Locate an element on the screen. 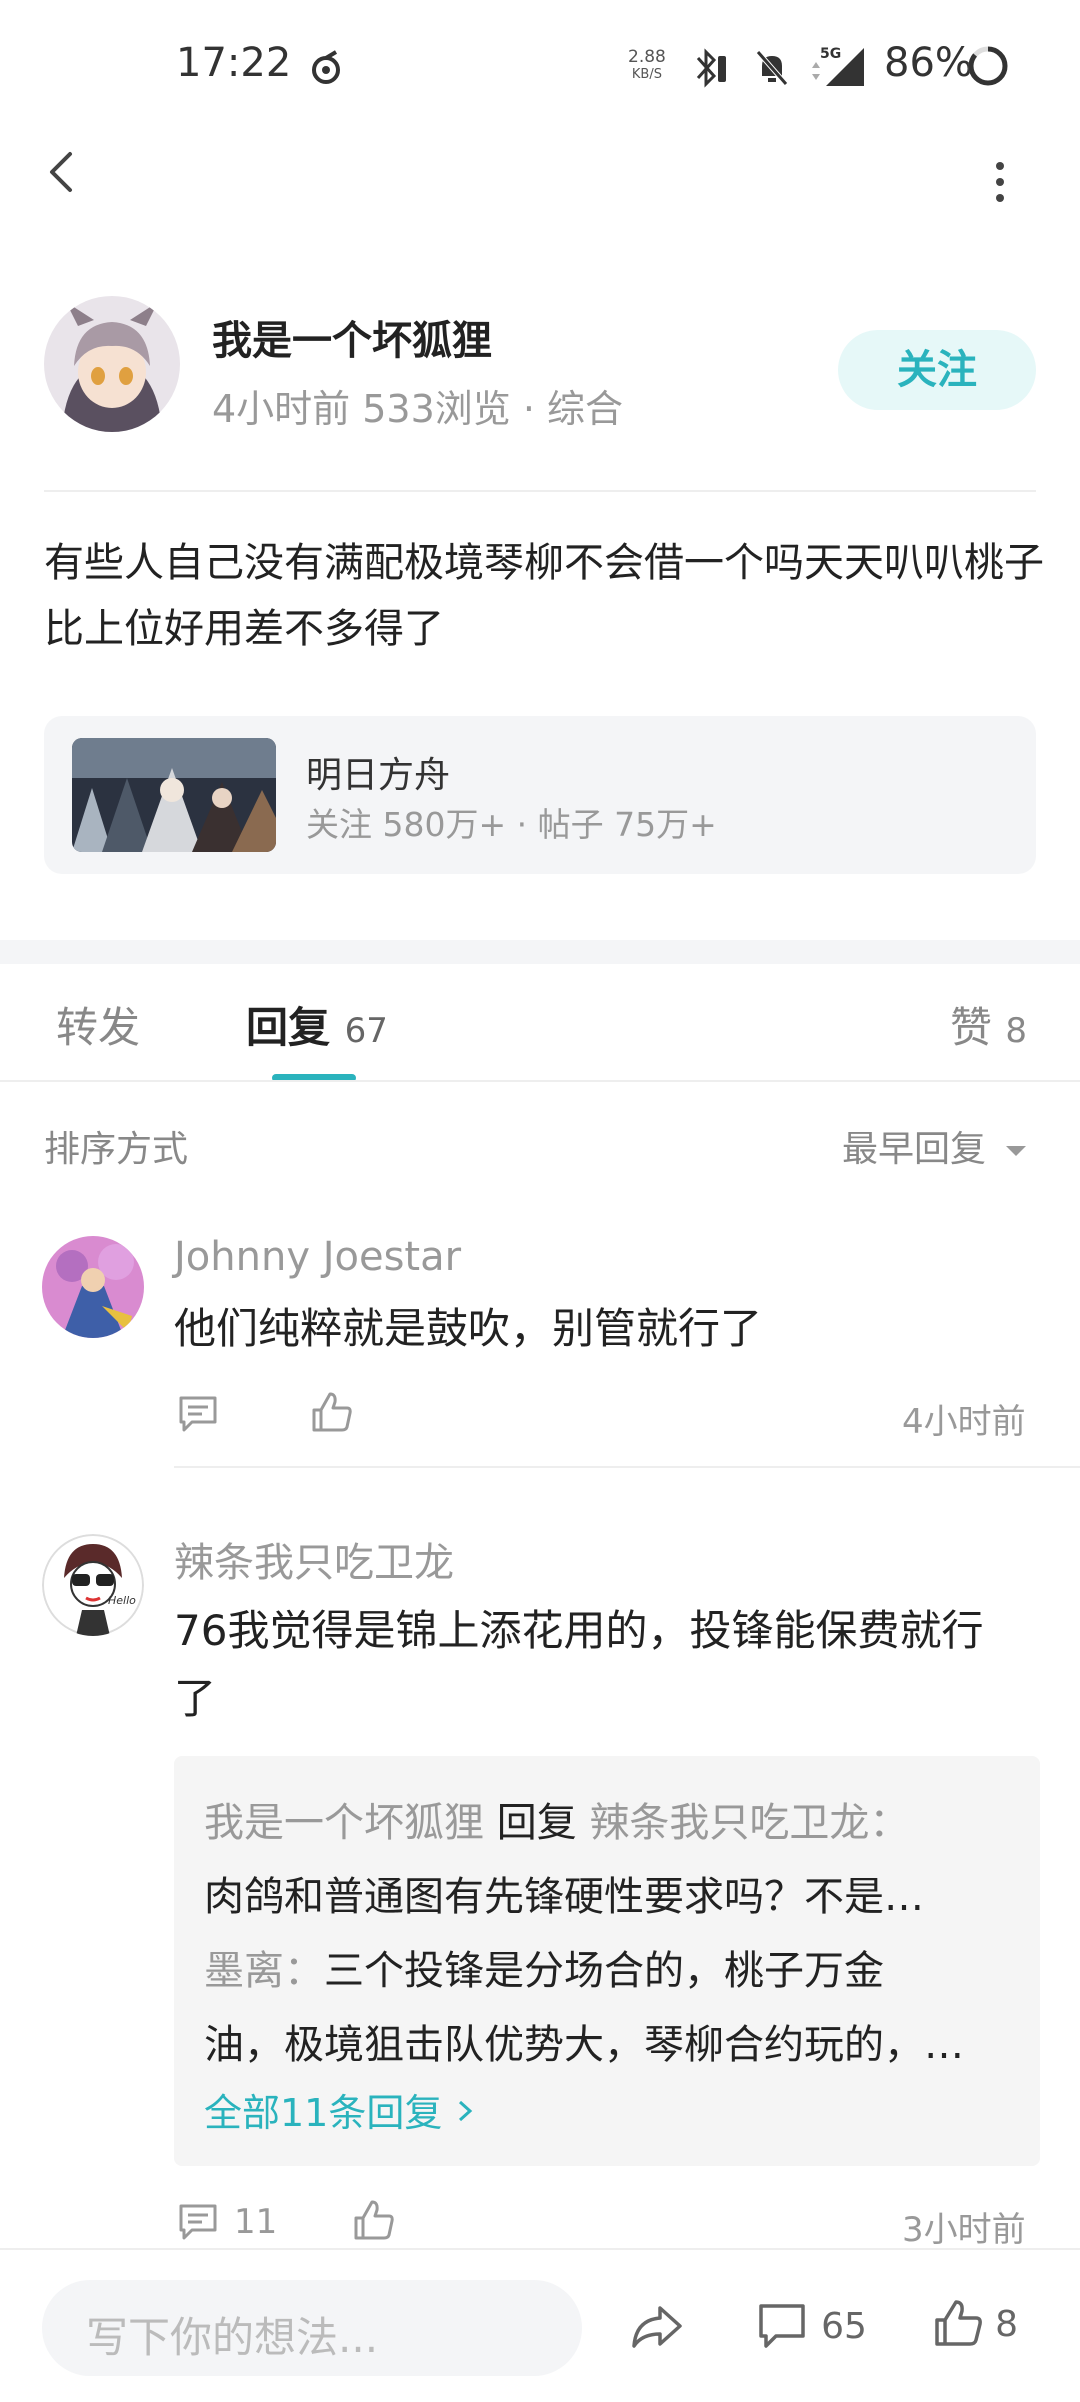  comment-text: 他们纯粹就是鼓吹，别管就行了 is located at coordinates (468, 1328).